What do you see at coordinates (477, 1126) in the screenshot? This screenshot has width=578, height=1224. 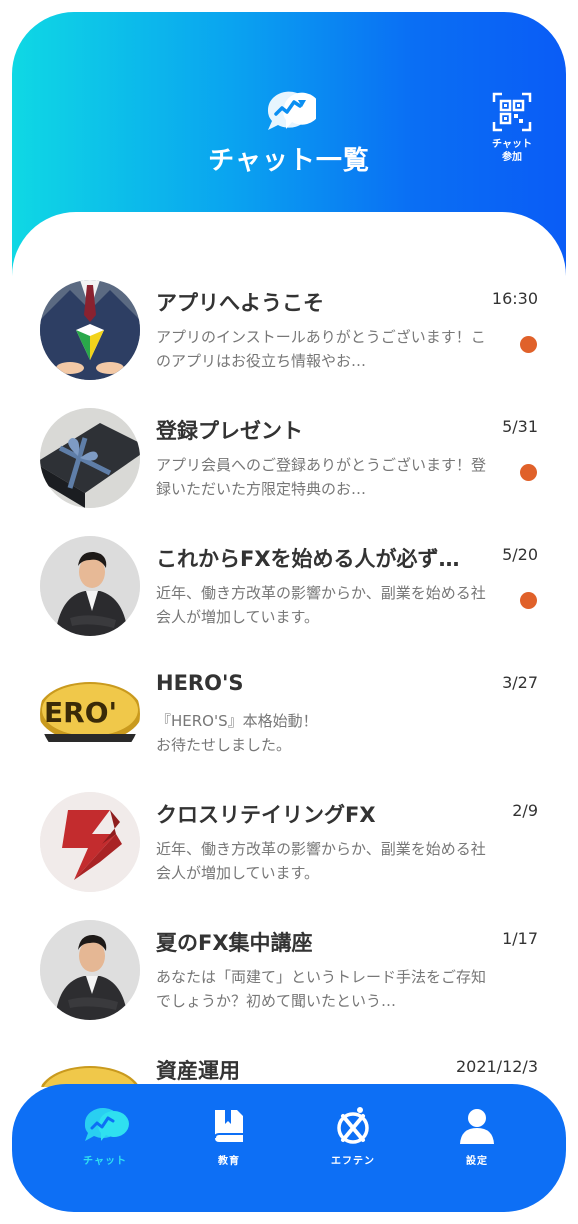 I see `user-icon` at bounding box center [477, 1126].